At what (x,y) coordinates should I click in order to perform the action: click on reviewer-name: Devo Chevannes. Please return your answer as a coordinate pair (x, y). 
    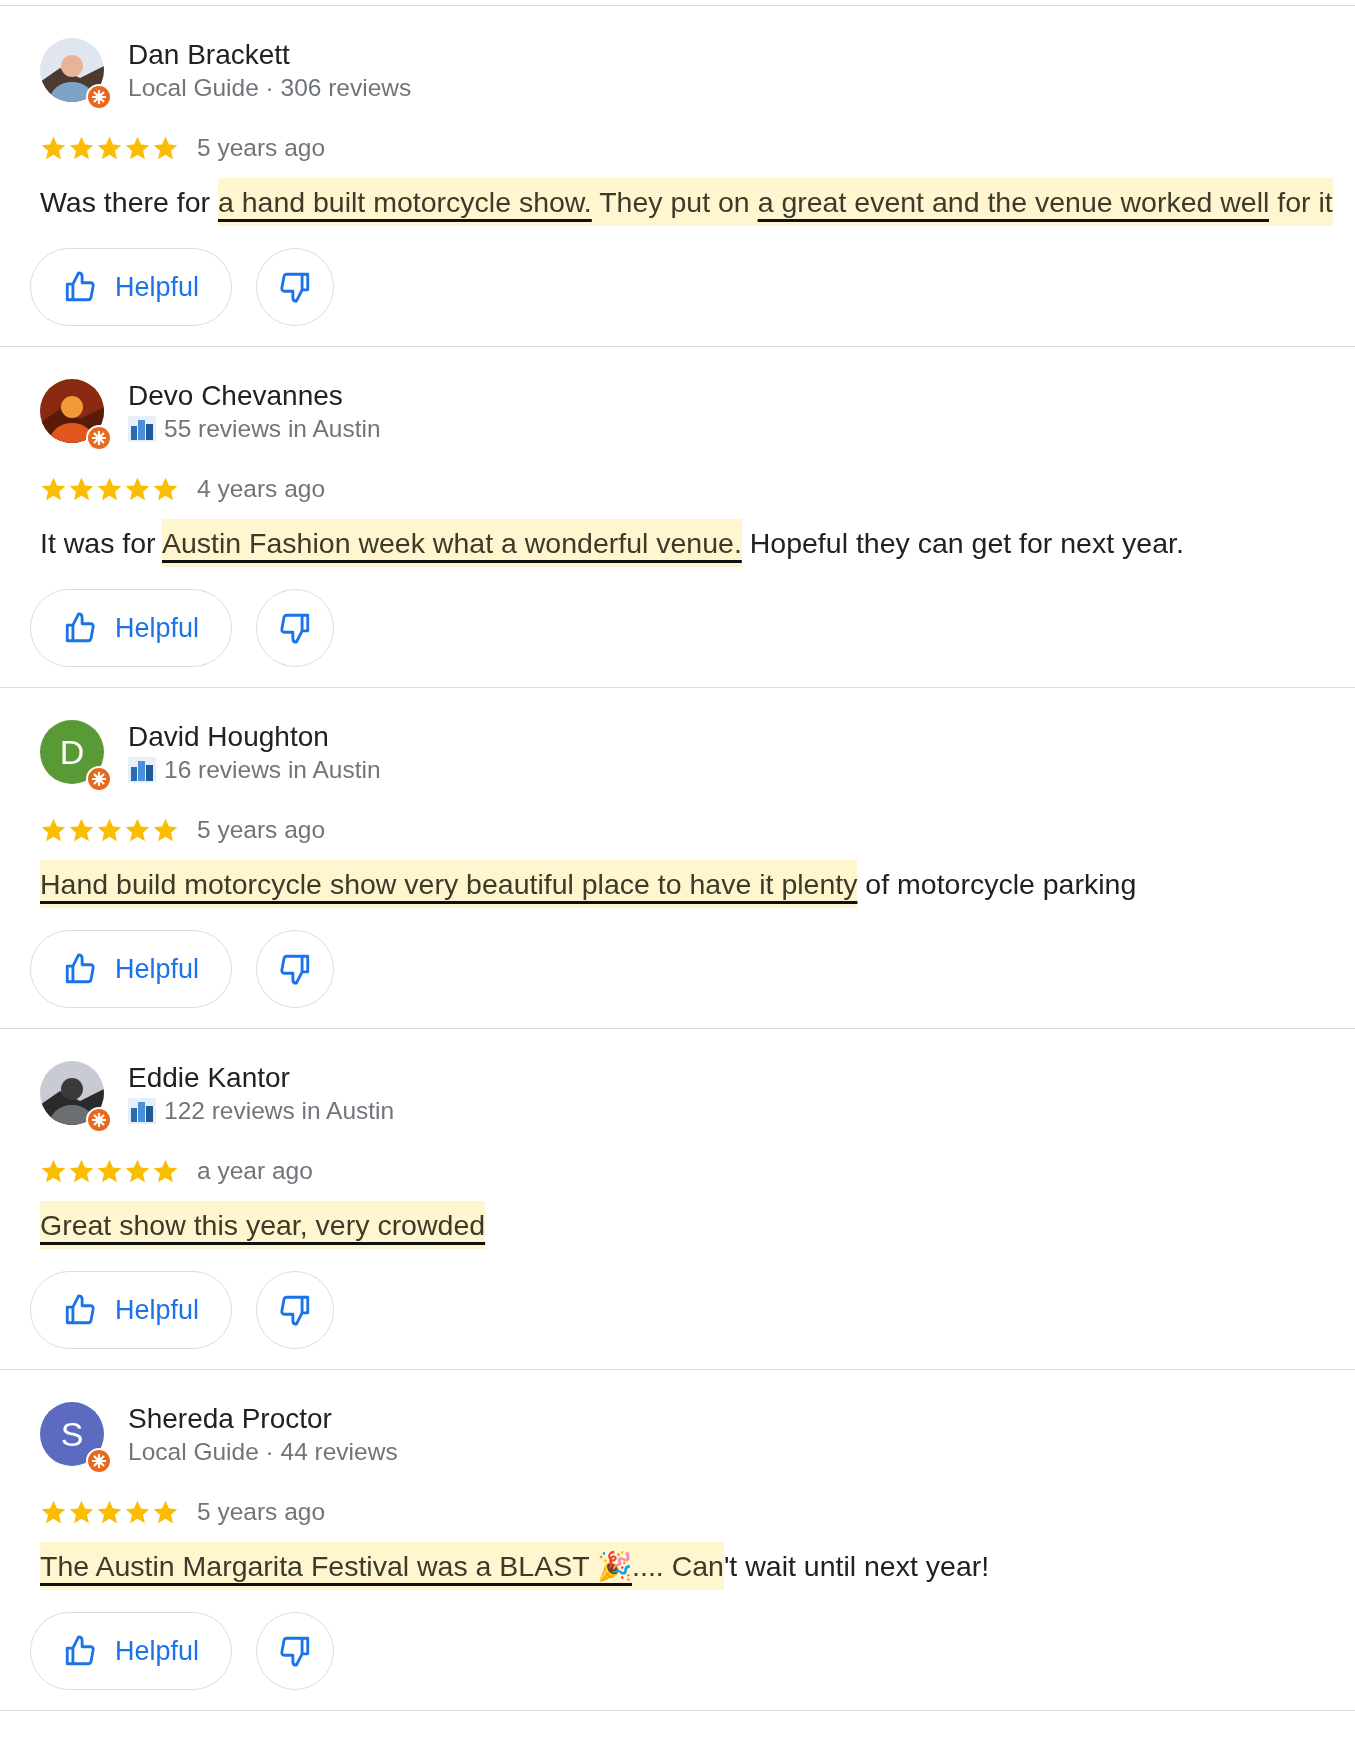
    Looking at the image, I should click on (254, 396).